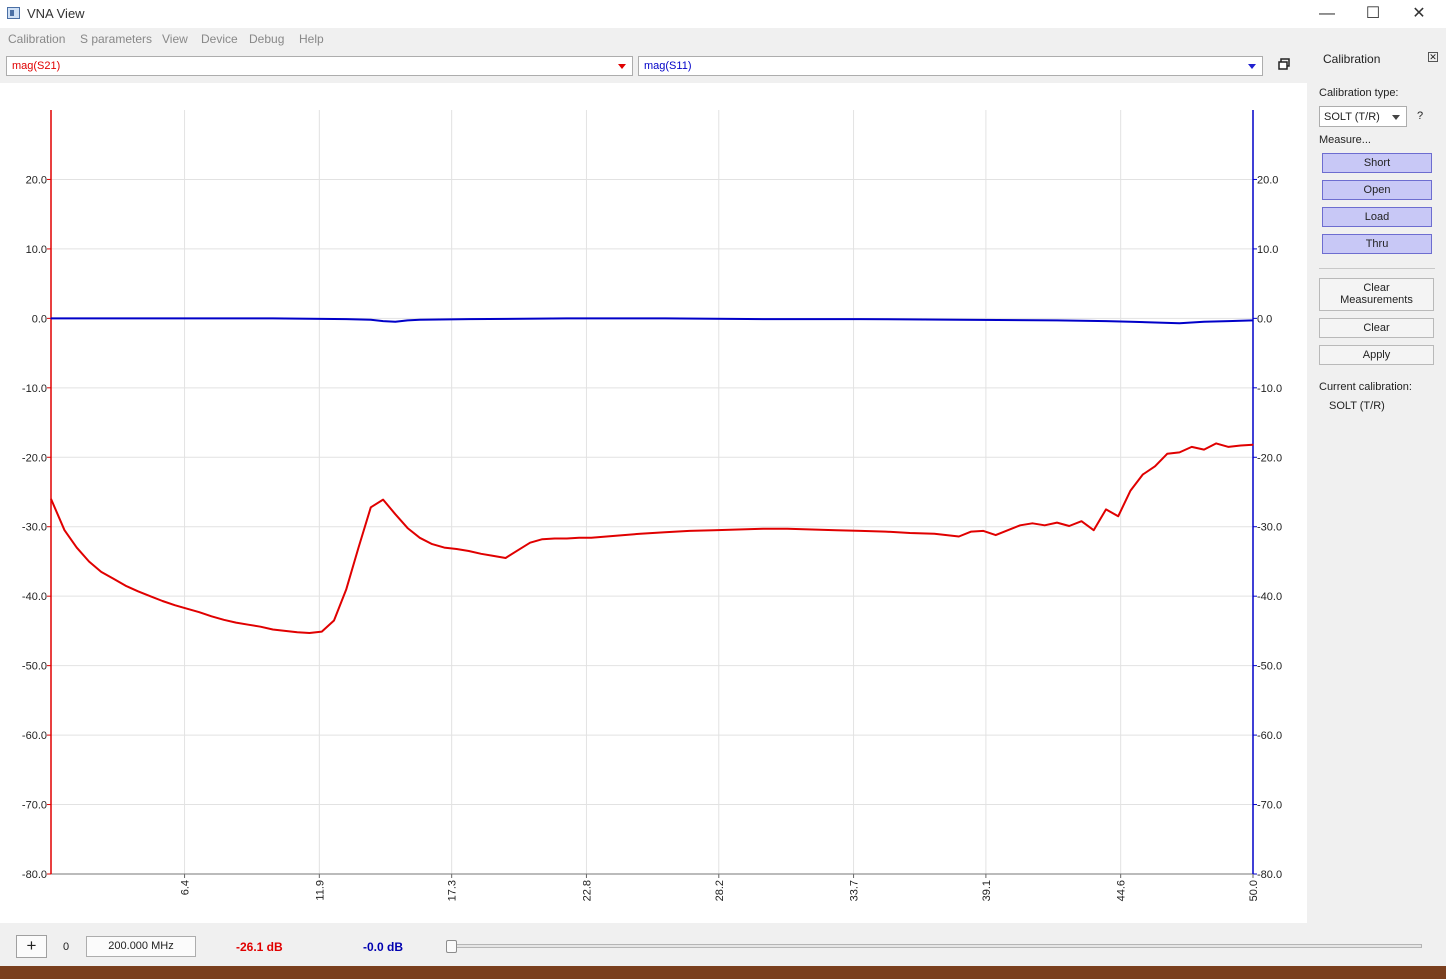  Describe the element at coordinates (219, 39) in the screenshot. I see `menu-device: Device` at that location.